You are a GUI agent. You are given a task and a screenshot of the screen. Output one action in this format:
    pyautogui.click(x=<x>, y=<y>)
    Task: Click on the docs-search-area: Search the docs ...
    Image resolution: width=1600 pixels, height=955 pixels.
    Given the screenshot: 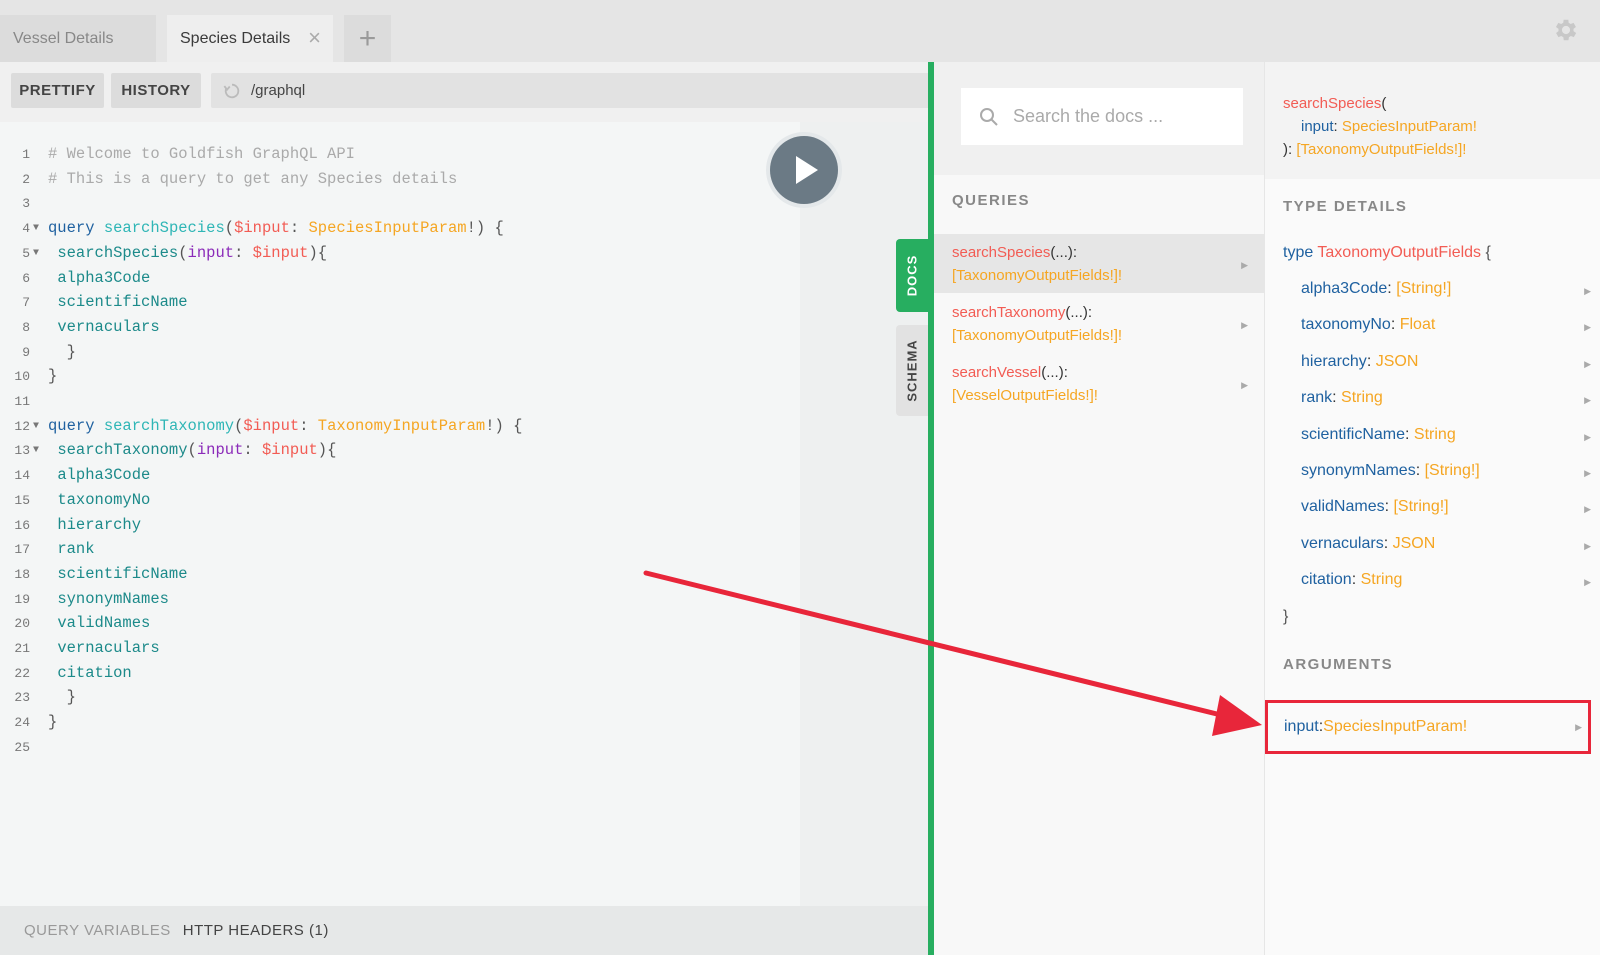 What is the action you would take?
    pyautogui.click(x=1099, y=118)
    